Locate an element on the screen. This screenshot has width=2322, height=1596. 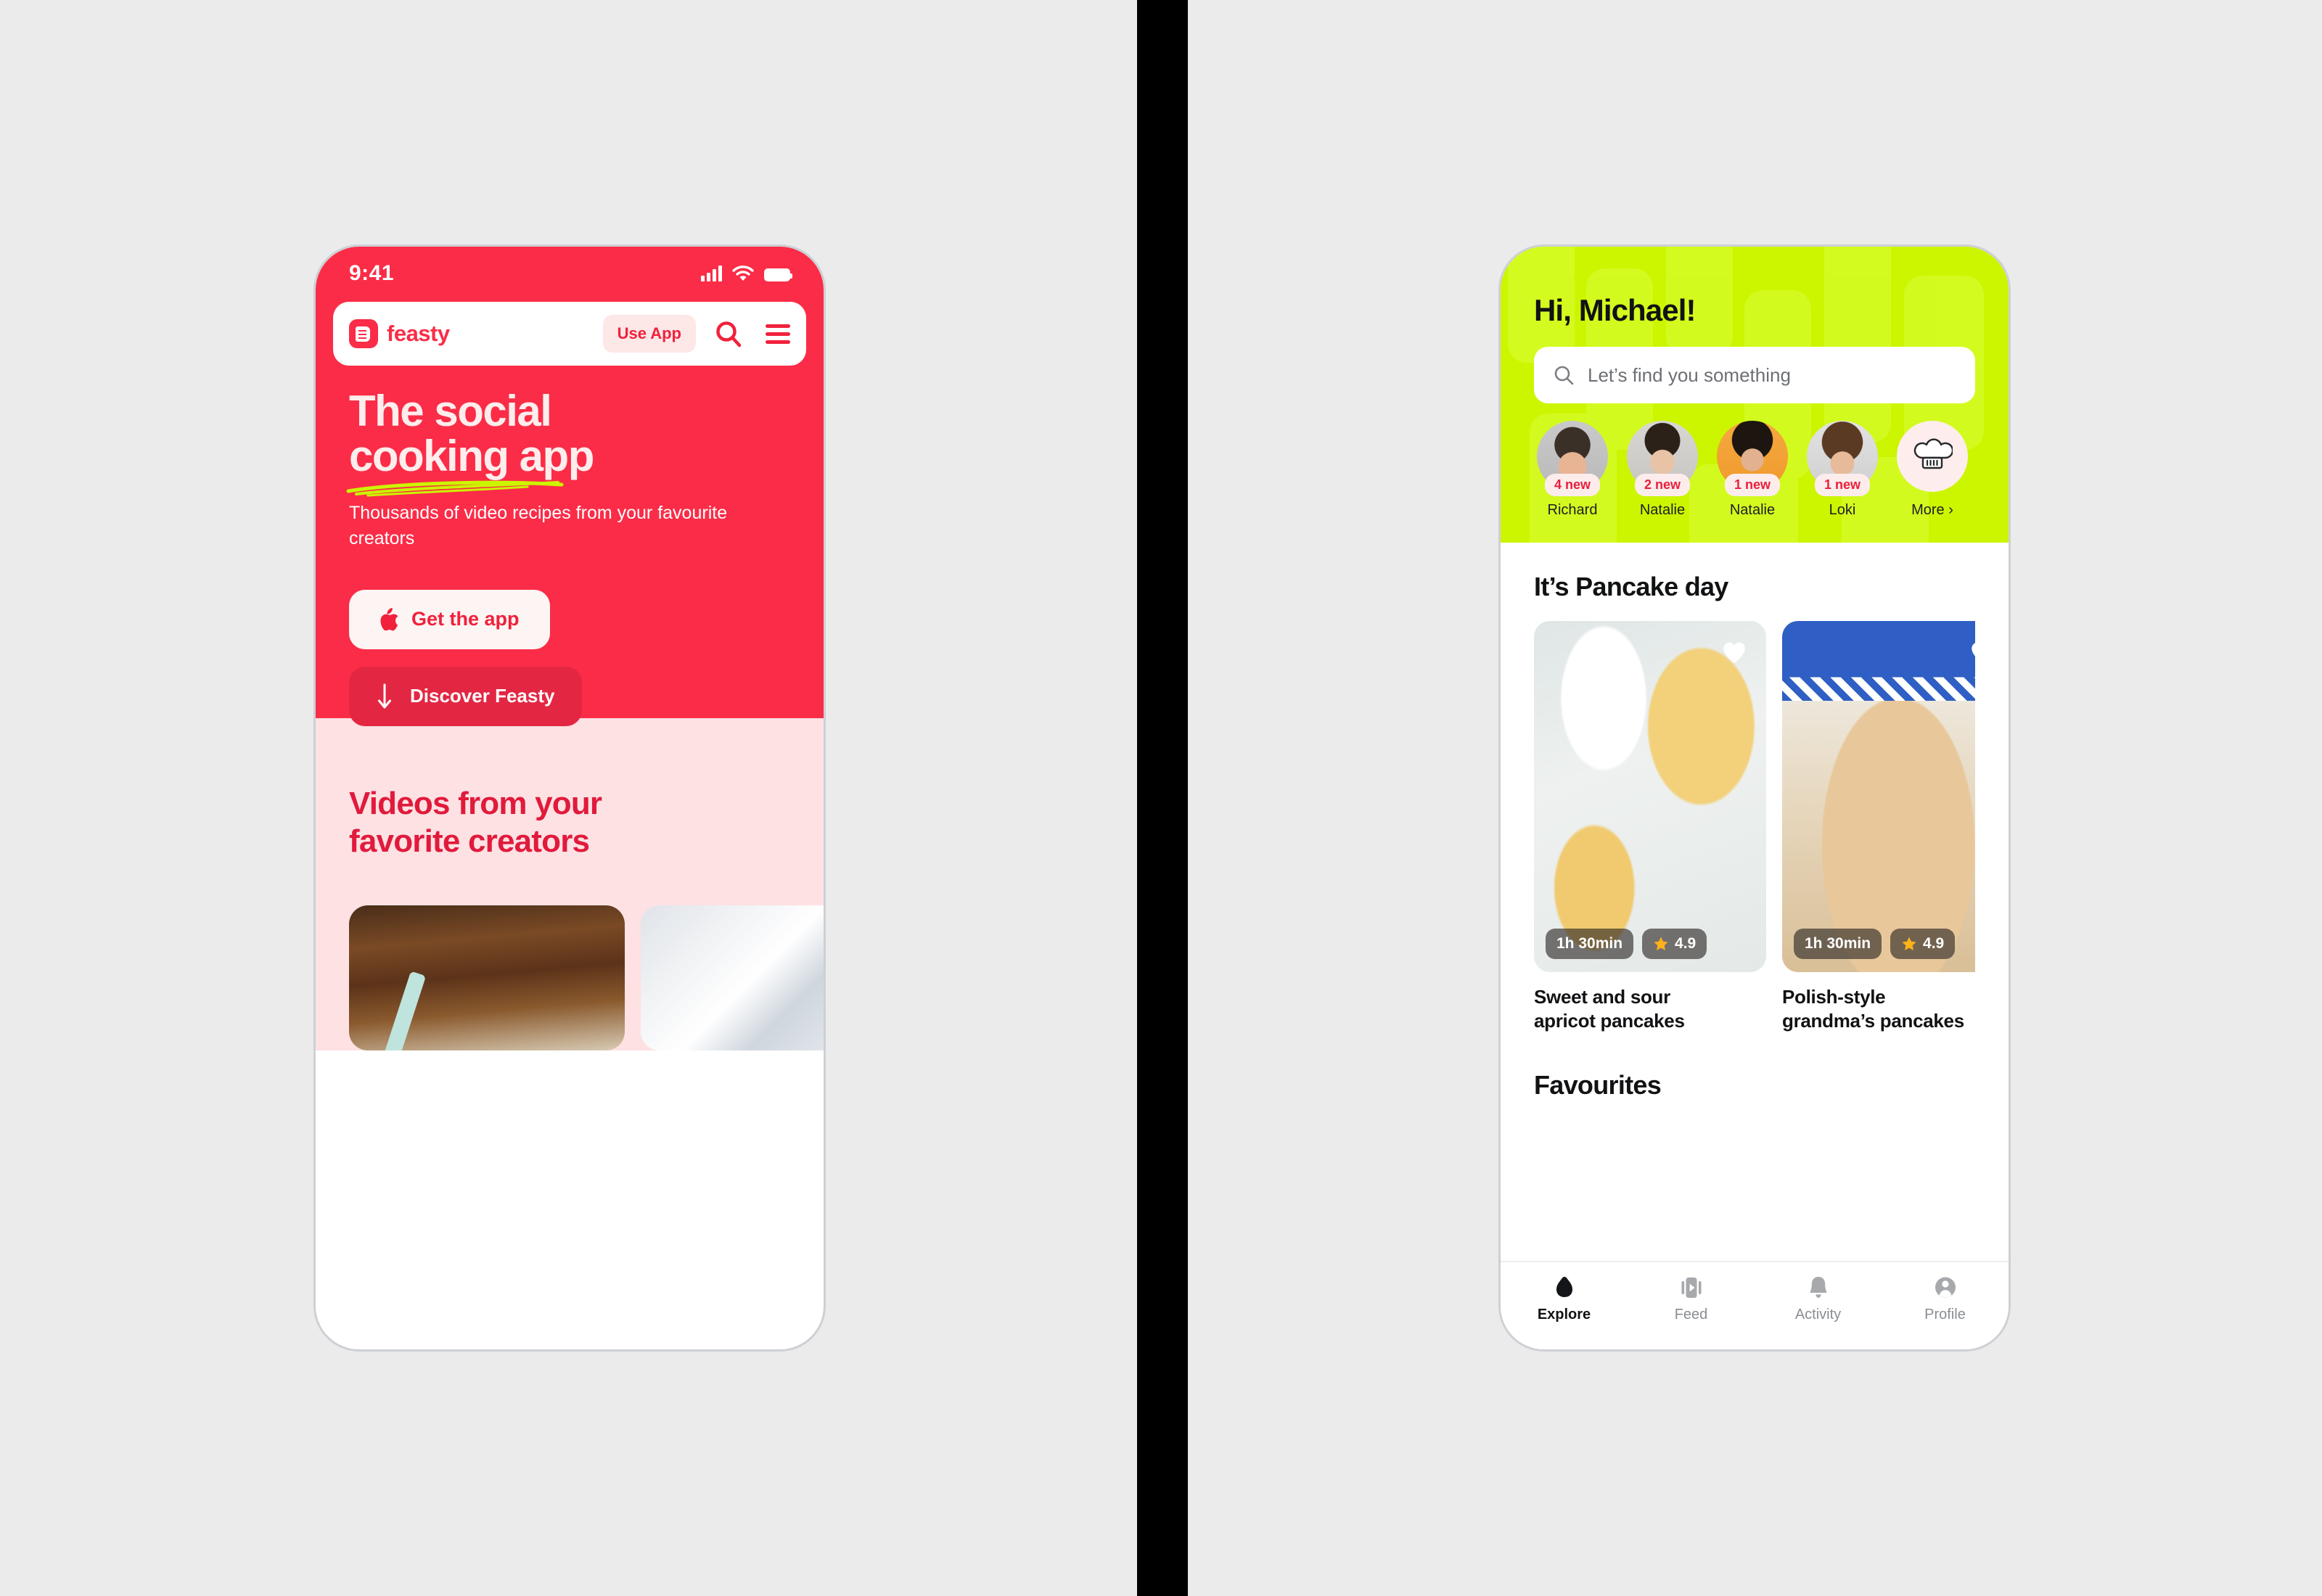
recipe-title-line2: grandma’s pancakes is located at coordinates (1873, 1020).